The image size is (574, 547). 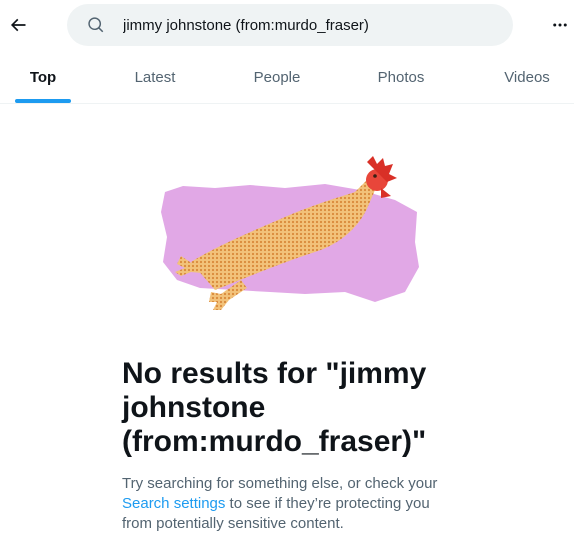 I want to click on more-horizontal-icon, so click(x=560, y=25).